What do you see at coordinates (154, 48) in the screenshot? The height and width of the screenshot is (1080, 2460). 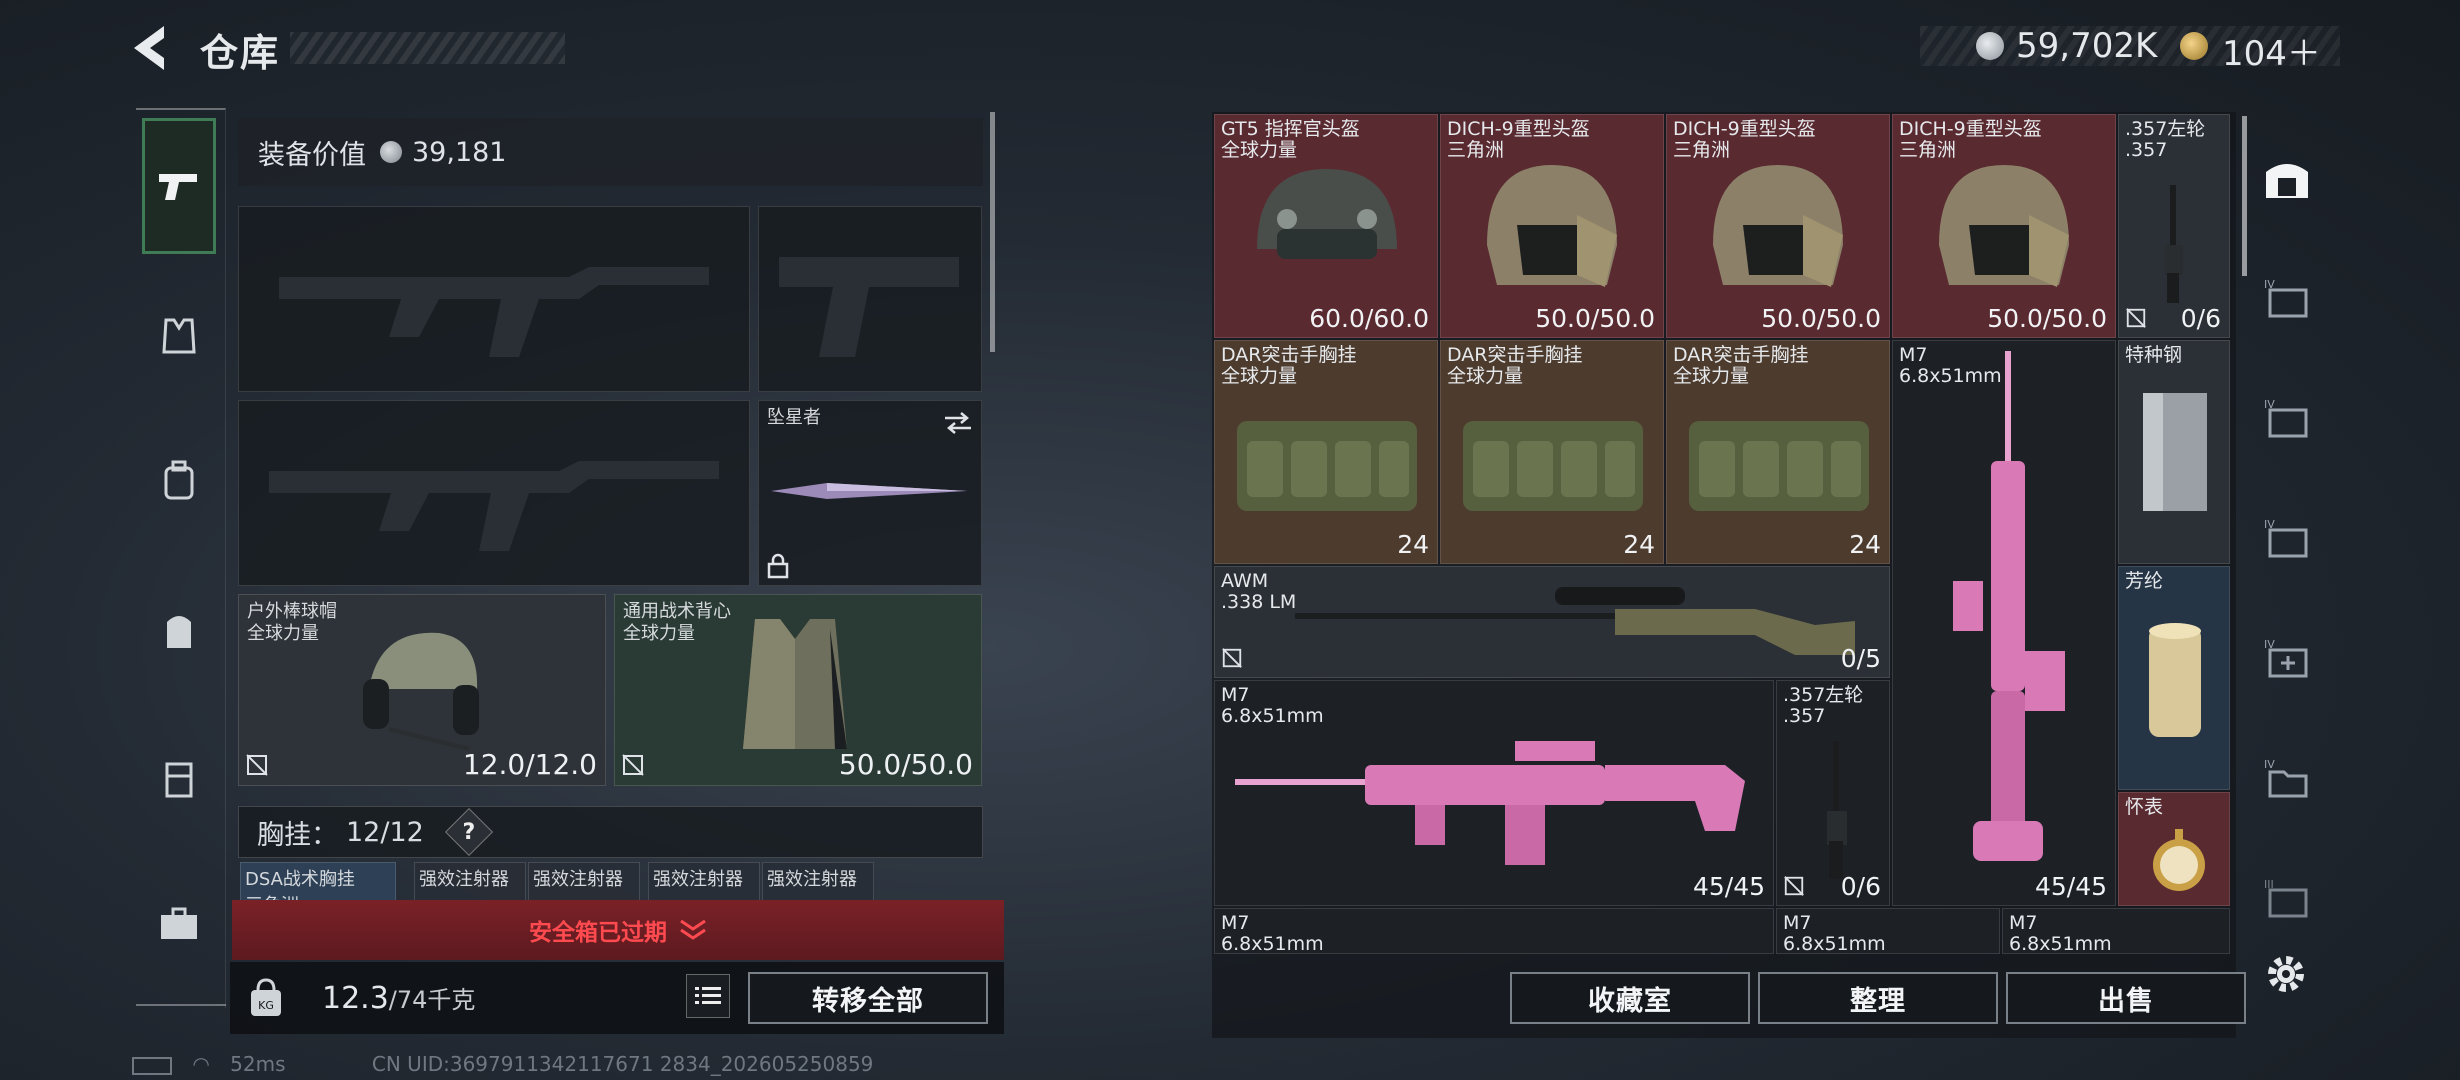 I see `back-arrow-icon` at bounding box center [154, 48].